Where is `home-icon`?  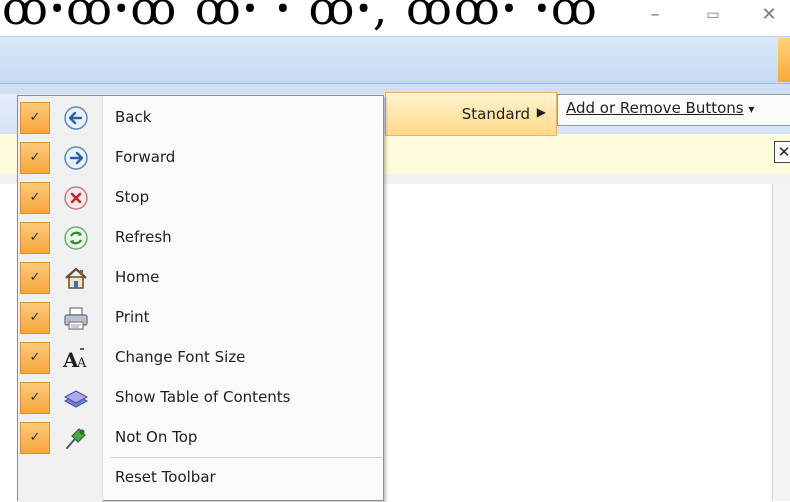
home-icon is located at coordinates (76, 278).